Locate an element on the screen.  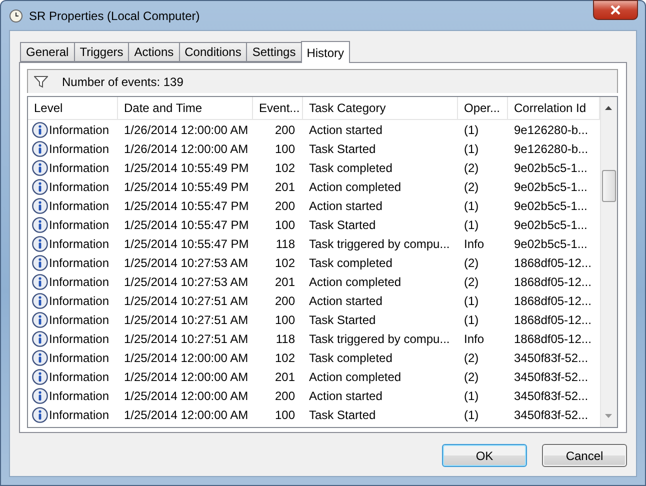
close-button is located at coordinates (615, 10).